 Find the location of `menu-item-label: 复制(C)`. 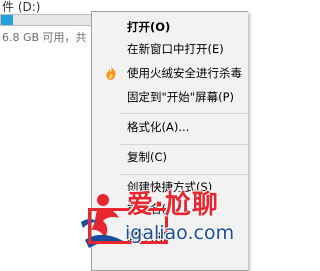

menu-item-label: 复制(C) is located at coordinates (147, 157).